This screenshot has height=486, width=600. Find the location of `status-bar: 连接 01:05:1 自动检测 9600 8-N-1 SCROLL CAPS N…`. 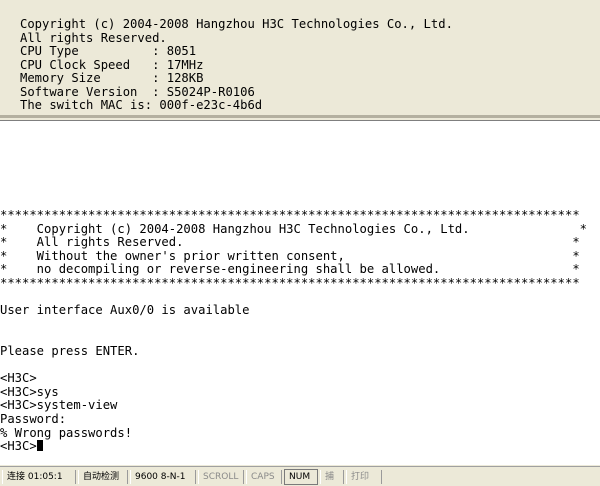

status-bar: 连接 01:05:1 自动检测 9600 8-N-1 SCROLL CAPS N… is located at coordinates (300, 476).